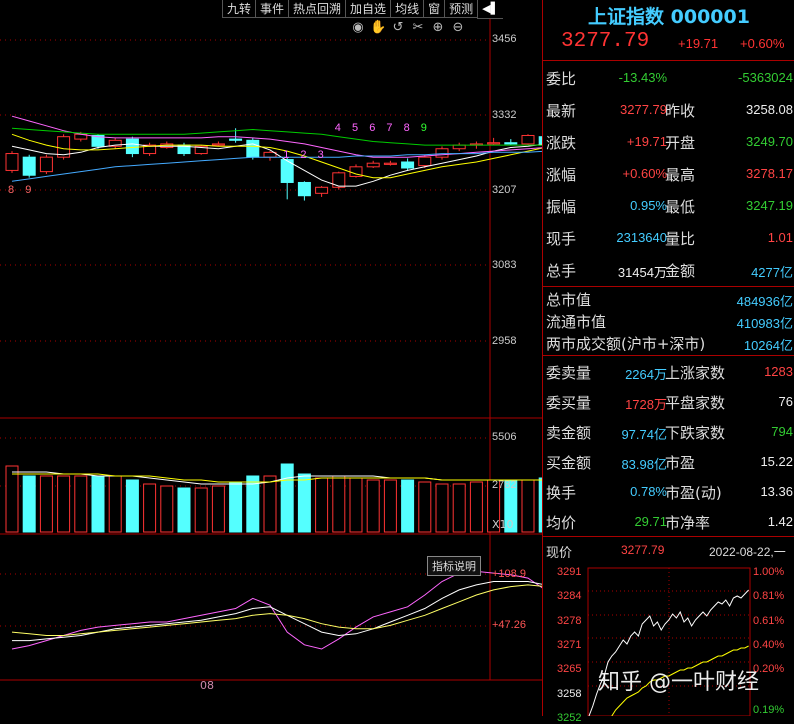 The width and height of the screenshot is (794, 724). What do you see at coordinates (503, 524) in the screenshot?
I see `volume-unit: X10` at bounding box center [503, 524].